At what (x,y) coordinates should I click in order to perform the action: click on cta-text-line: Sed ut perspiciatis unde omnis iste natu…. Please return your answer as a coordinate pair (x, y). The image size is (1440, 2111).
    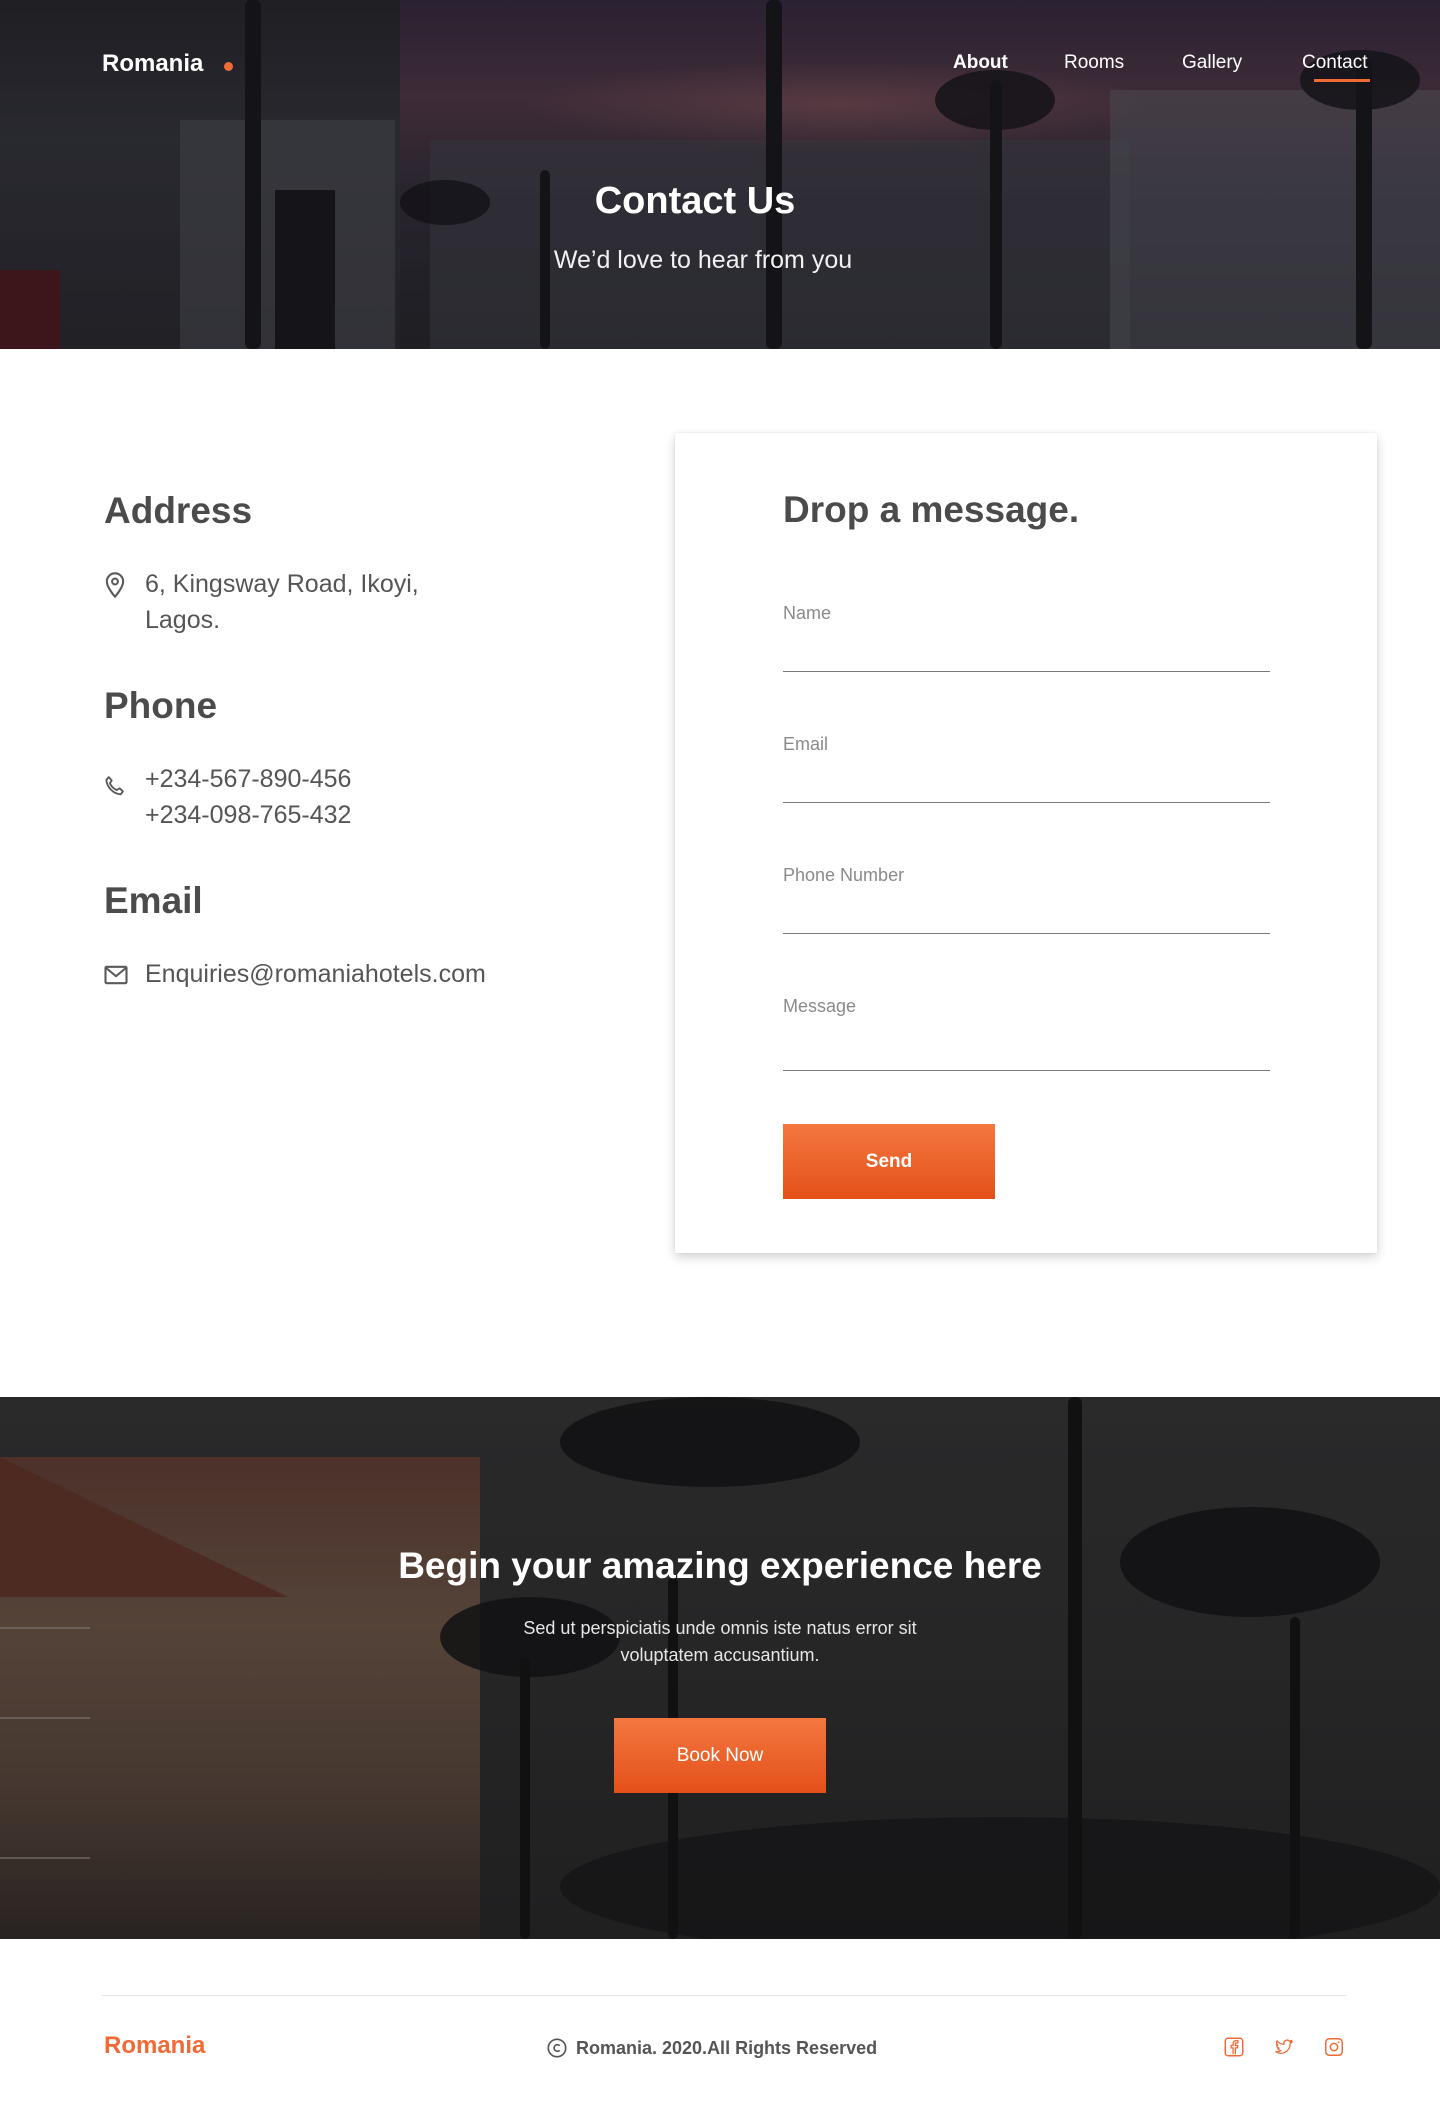
    Looking at the image, I should click on (720, 1628).